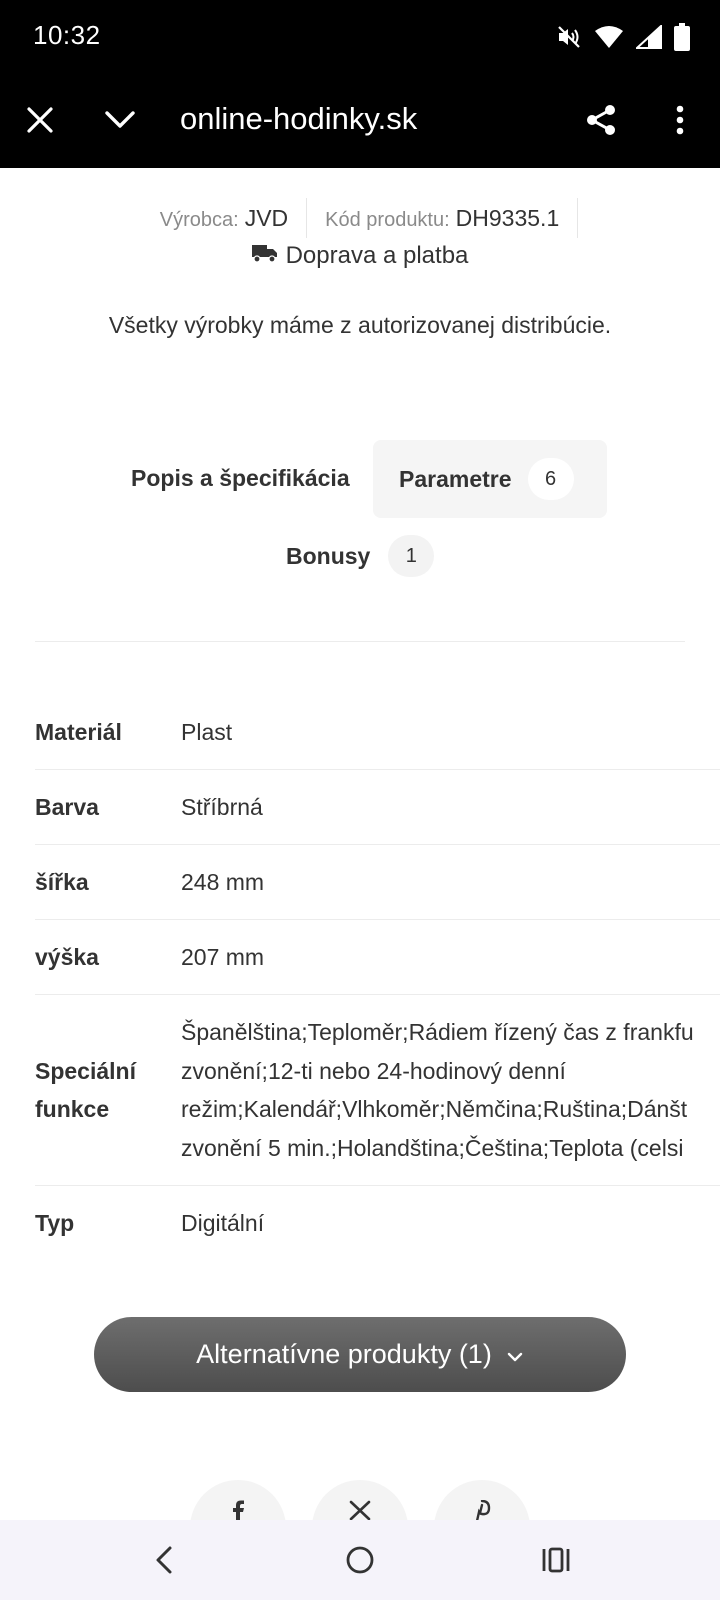 This screenshot has width=720, height=1600. What do you see at coordinates (377, 807) in the screenshot?
I see `table-row: Barva Stříbrná` at bounding box center [377, 807].